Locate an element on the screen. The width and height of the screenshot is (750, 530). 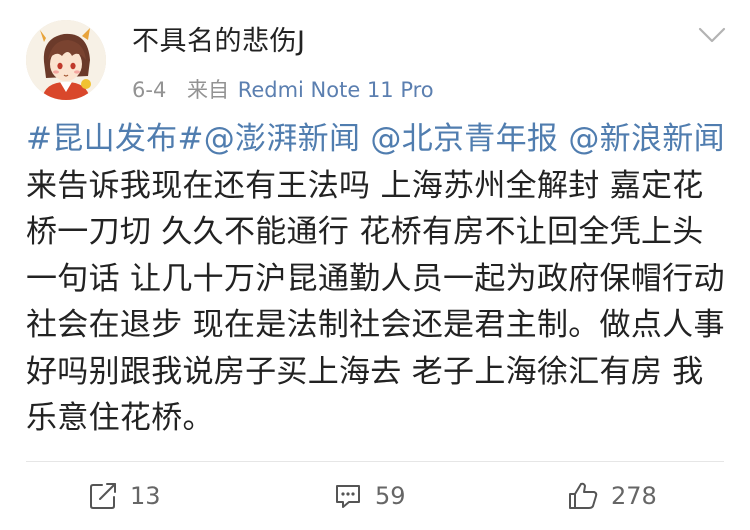
repost-icon is located at coordinates (103, 496).